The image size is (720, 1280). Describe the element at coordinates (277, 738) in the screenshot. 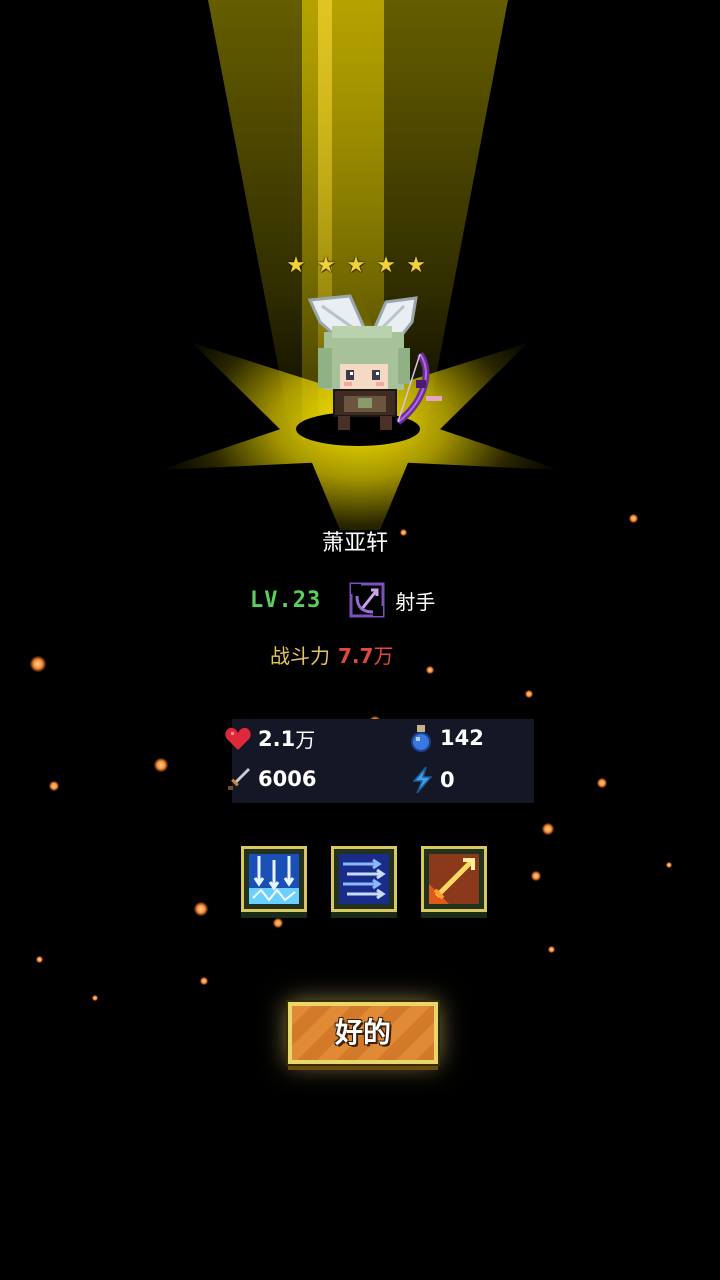

I see `stat-hp-value: 2.1` at that location.